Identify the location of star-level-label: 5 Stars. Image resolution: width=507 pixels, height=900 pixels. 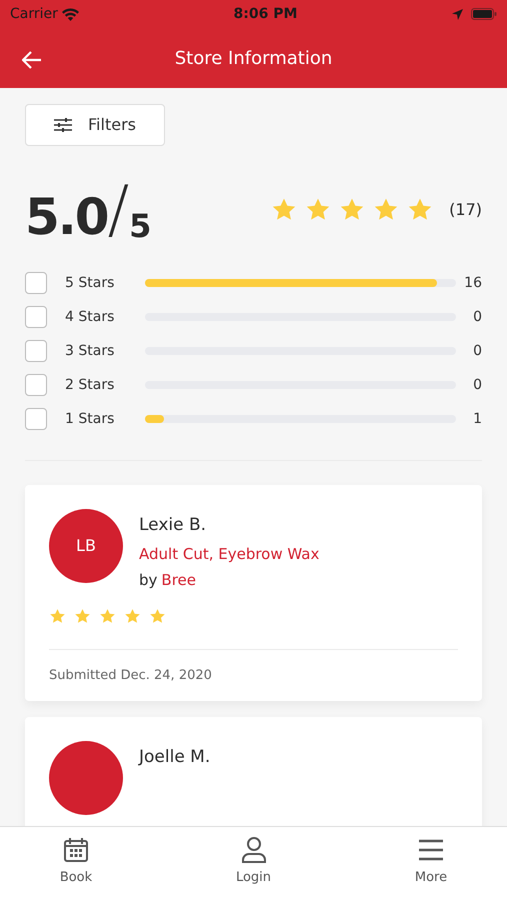
(90, 283).